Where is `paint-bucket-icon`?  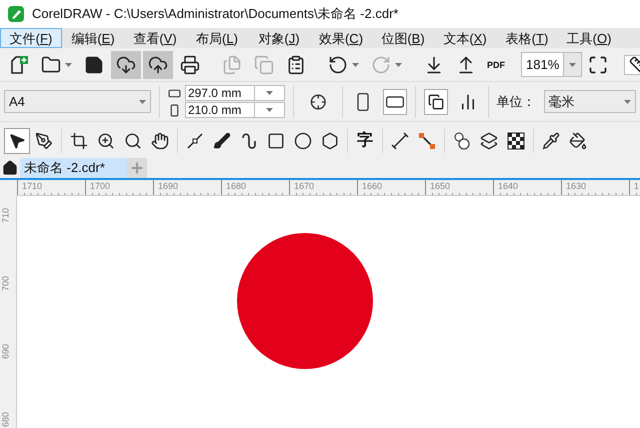
paint-bucket-icon is located at coordinates (578, 141).